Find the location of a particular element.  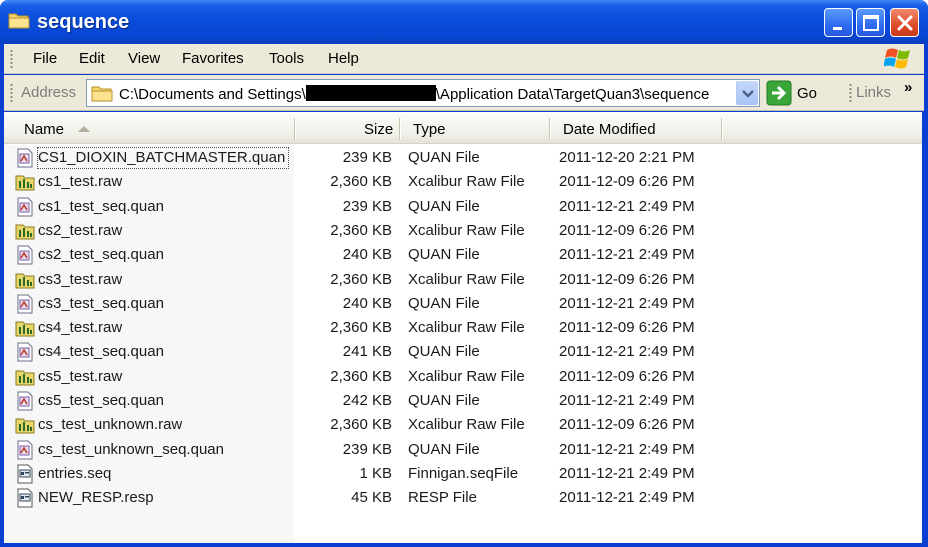

file-date-modified: 2011-12-20 2:21 PM is located at coordinates (627, 157).